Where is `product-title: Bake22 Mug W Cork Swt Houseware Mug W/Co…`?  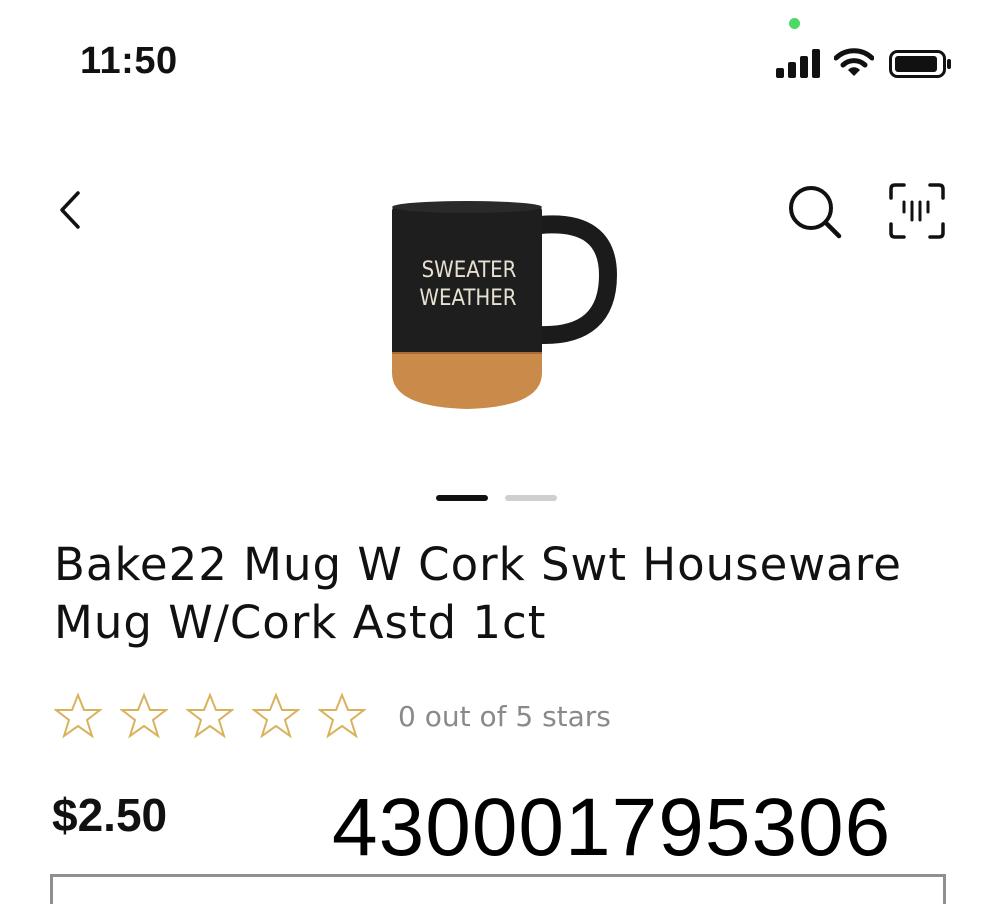
product-title: Bake22 Mug W Cork Swt Houseware Mug W/Co… is located at coordinates (478, 593).